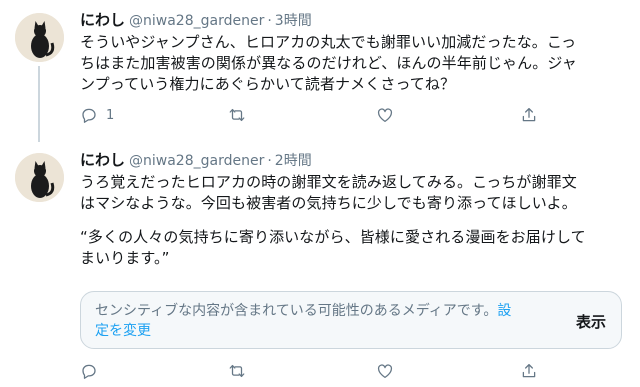 The height and width of the screenshot is (387, 640). What do you see at coordinates (328, 203) in the screenshot?
I see `tweet-text-line: はマシなような。今回も被害者の気持ちに少しでも寄り添ってほしいよ。` at bounding box center [328, 203].